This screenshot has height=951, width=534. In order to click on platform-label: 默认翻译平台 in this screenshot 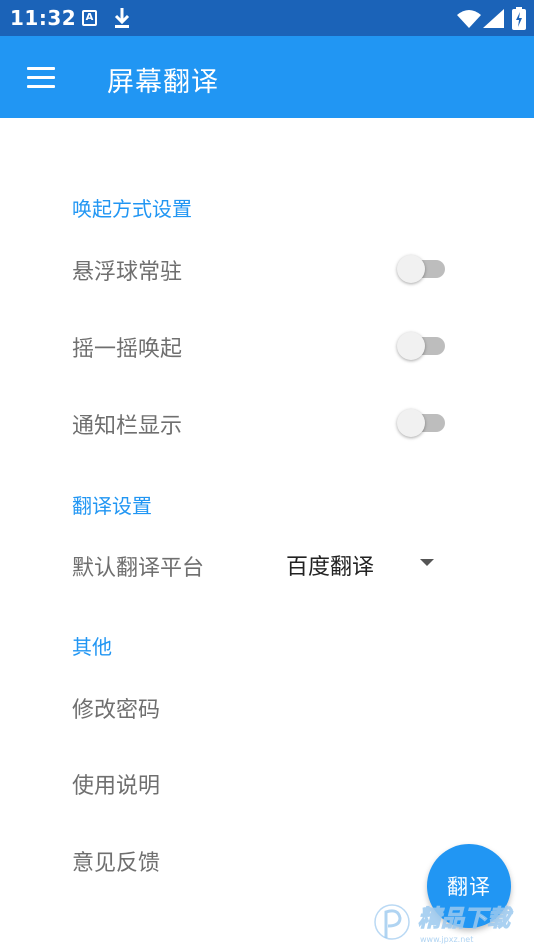, I will do `click(138, 568)`.